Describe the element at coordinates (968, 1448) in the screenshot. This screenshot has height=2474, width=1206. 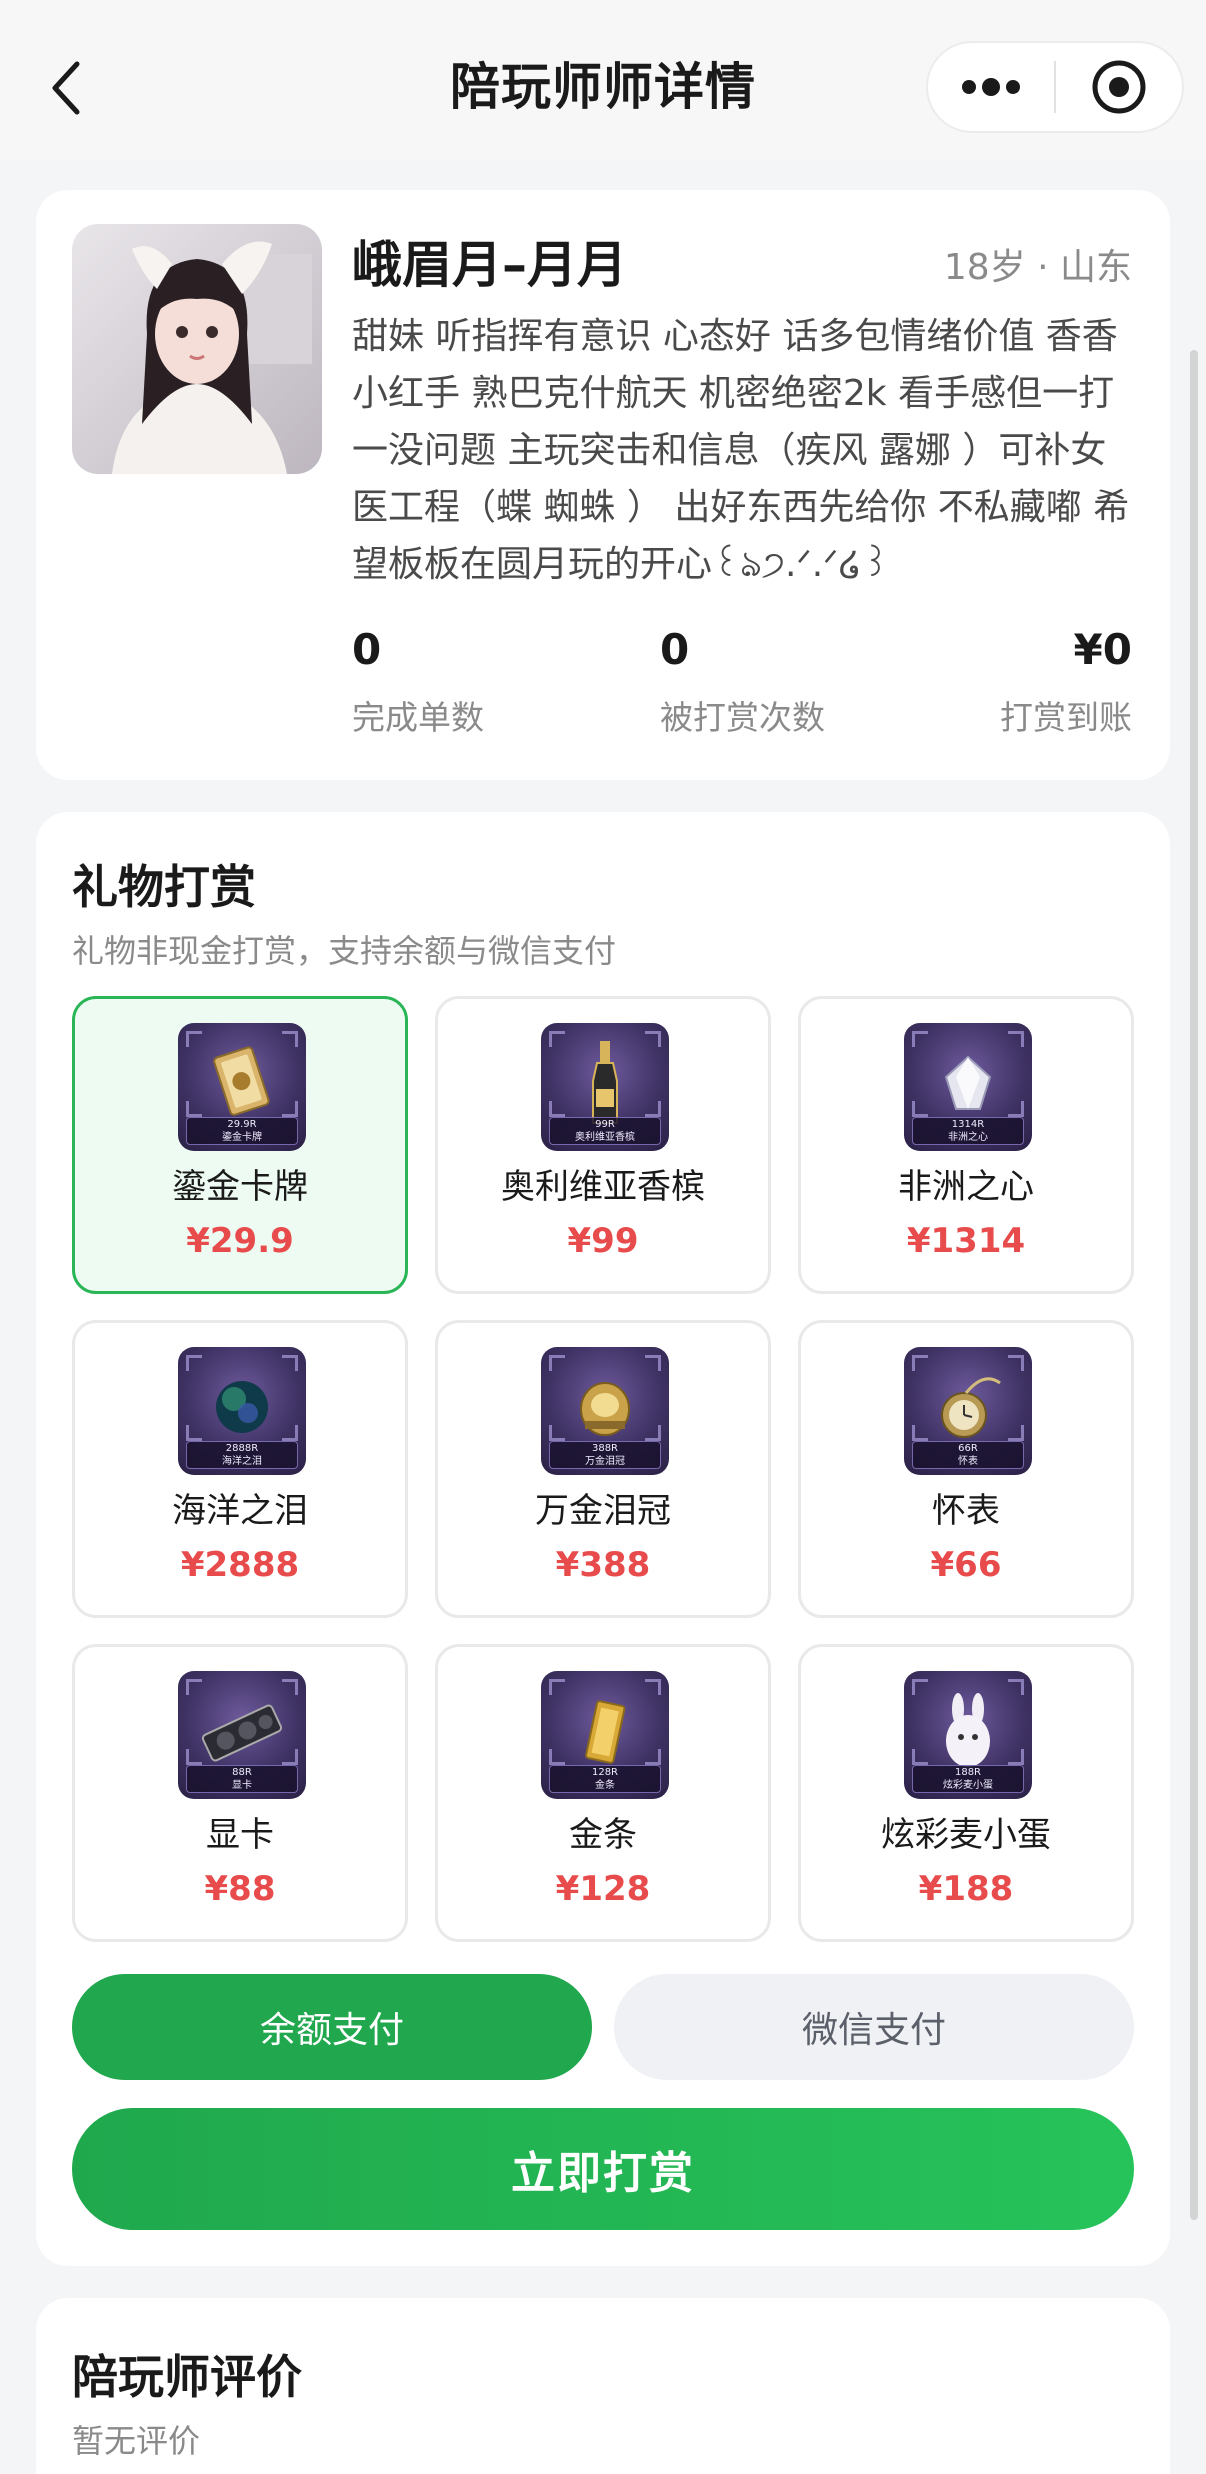
I see `gift-tag-price: 66R` at that location.